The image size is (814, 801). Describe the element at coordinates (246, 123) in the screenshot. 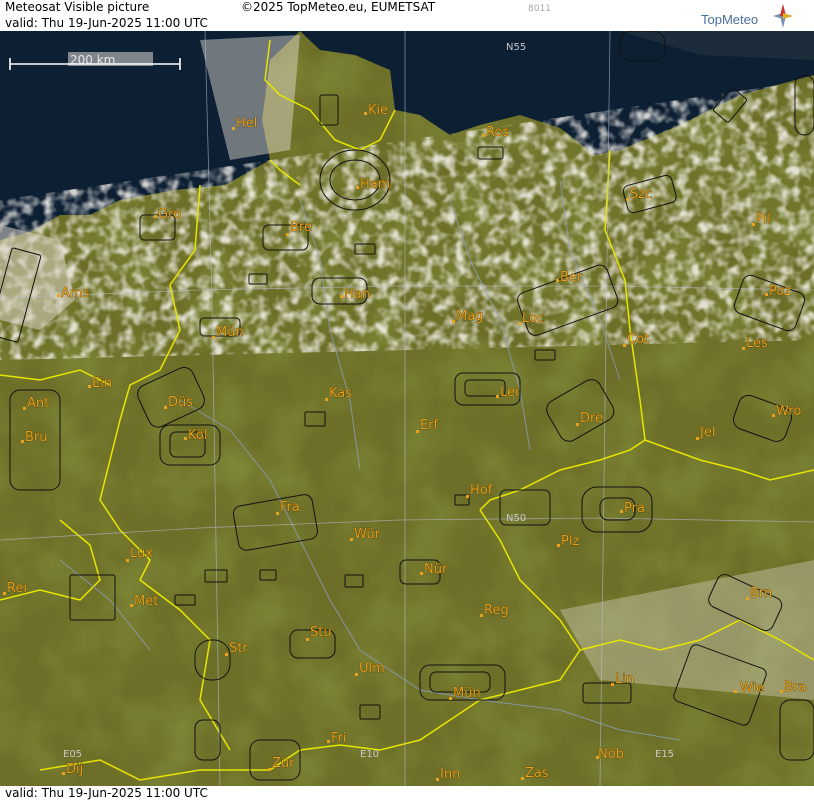

I see `city-hel: Hel` at that location.